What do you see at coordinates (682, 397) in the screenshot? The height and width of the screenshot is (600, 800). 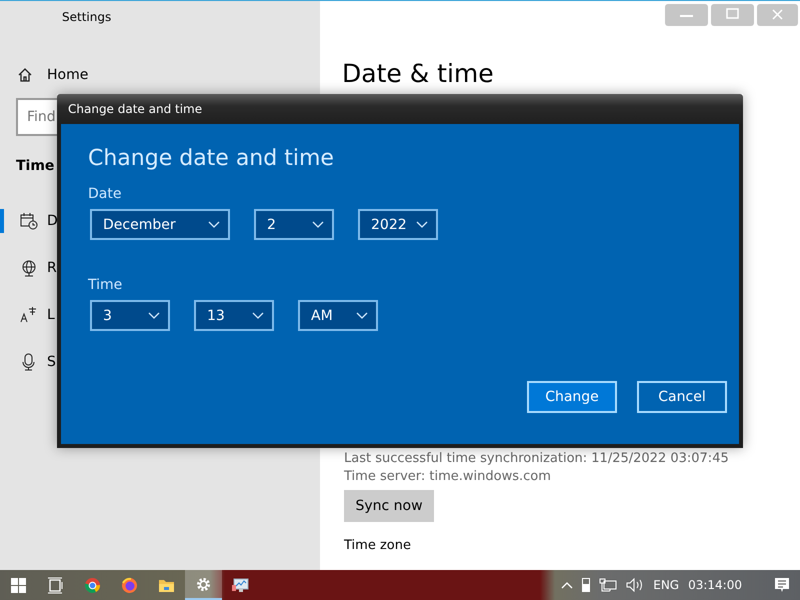 I see `dialog-button: Cancel` at bounding box center [682, 397].